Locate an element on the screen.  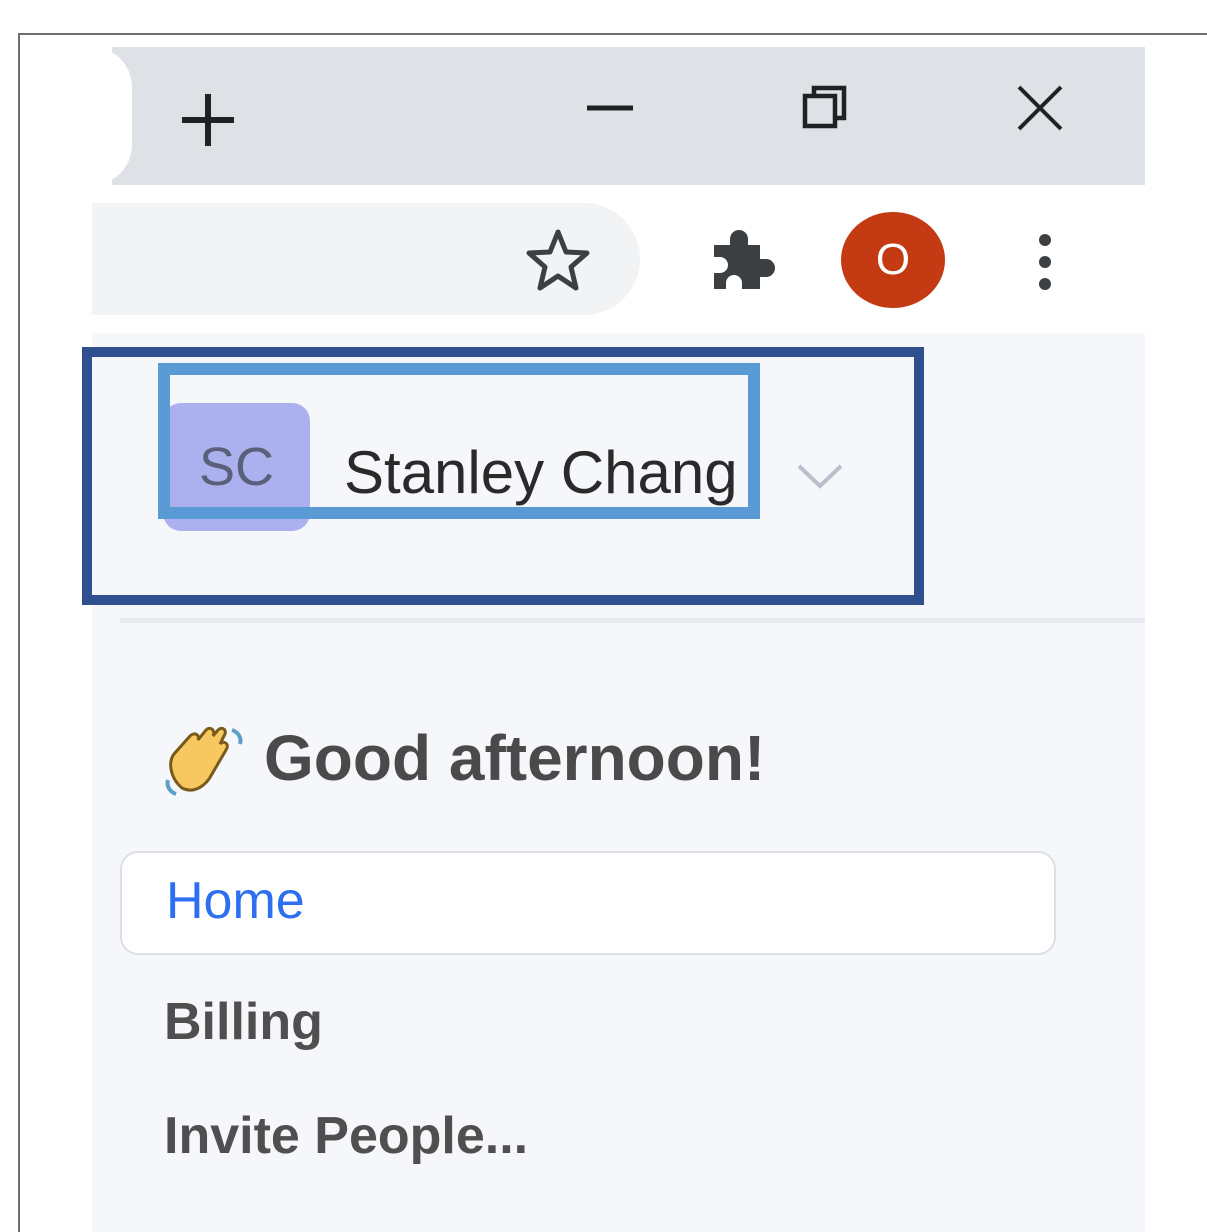
close-window-button is located at coordinates (1040, 108).